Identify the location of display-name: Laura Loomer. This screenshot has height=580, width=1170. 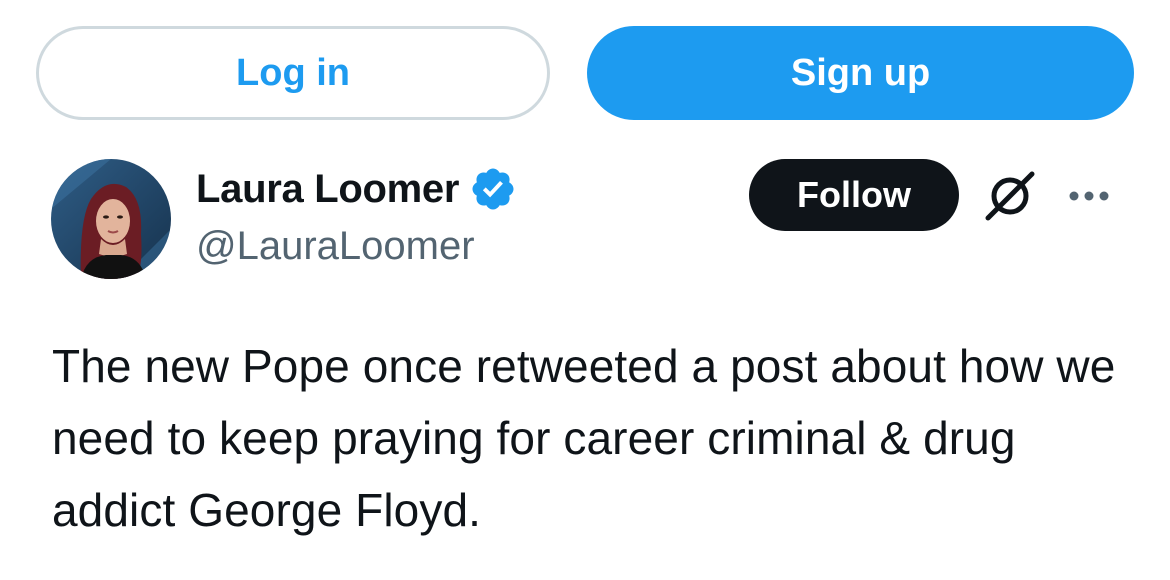
(327, 189).